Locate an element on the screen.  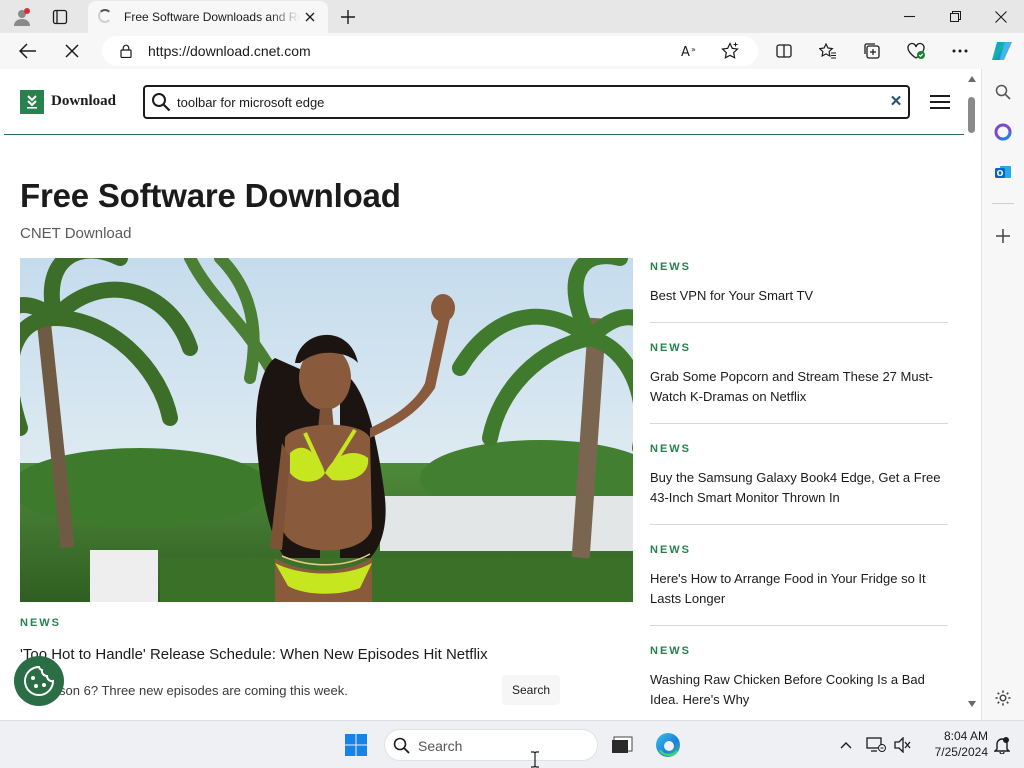
tab-title: Free Software Downloads and Reviews is located at coordinates (212, 17).